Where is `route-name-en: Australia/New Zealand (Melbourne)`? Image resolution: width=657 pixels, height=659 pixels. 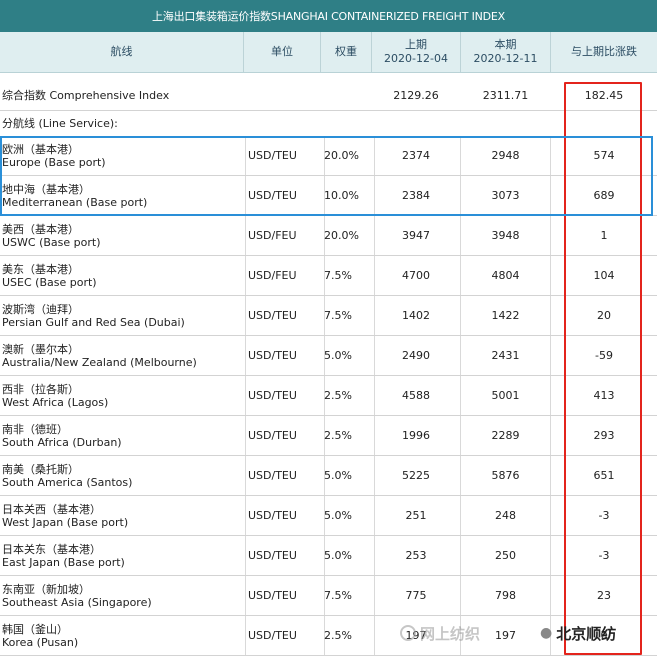
route-name-en: Australia/New Zealand (Melbourne) is located at coordinates (99, 362).